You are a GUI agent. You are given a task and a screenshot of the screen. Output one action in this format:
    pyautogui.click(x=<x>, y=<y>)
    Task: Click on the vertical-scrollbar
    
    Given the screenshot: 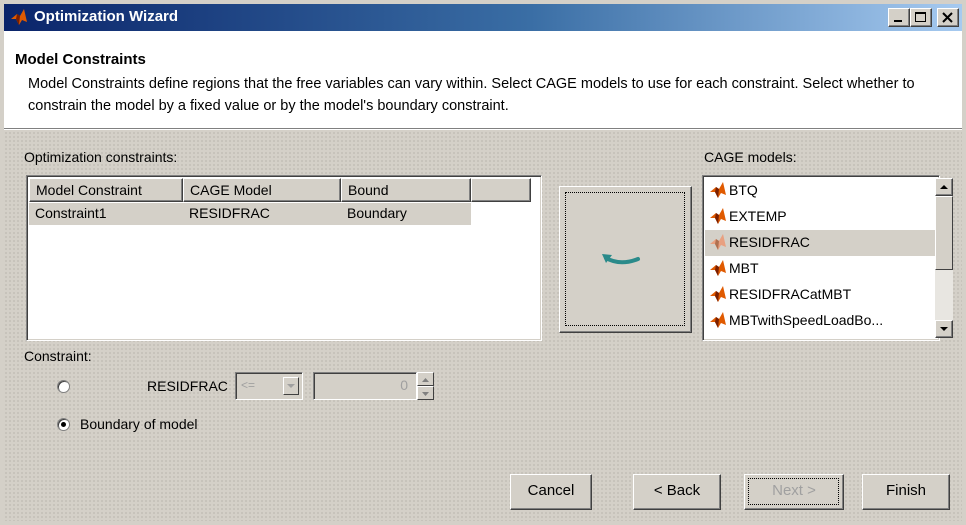 What is the action you would take?
    pyautogui.click(x=944, y=258)
    